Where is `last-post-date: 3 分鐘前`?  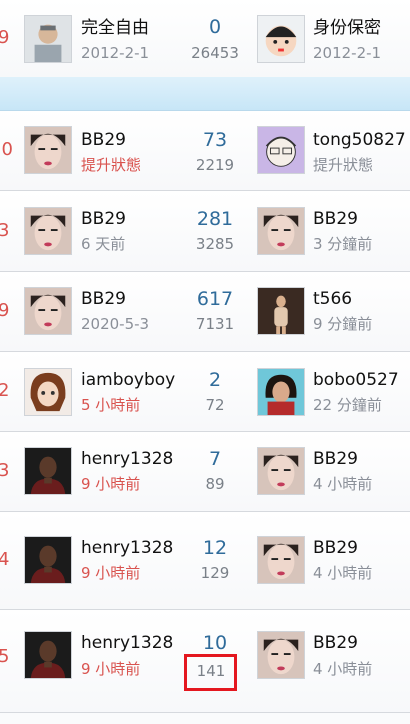 last-post-date: 3 分鐘前 is located at coordinates (343, 244).